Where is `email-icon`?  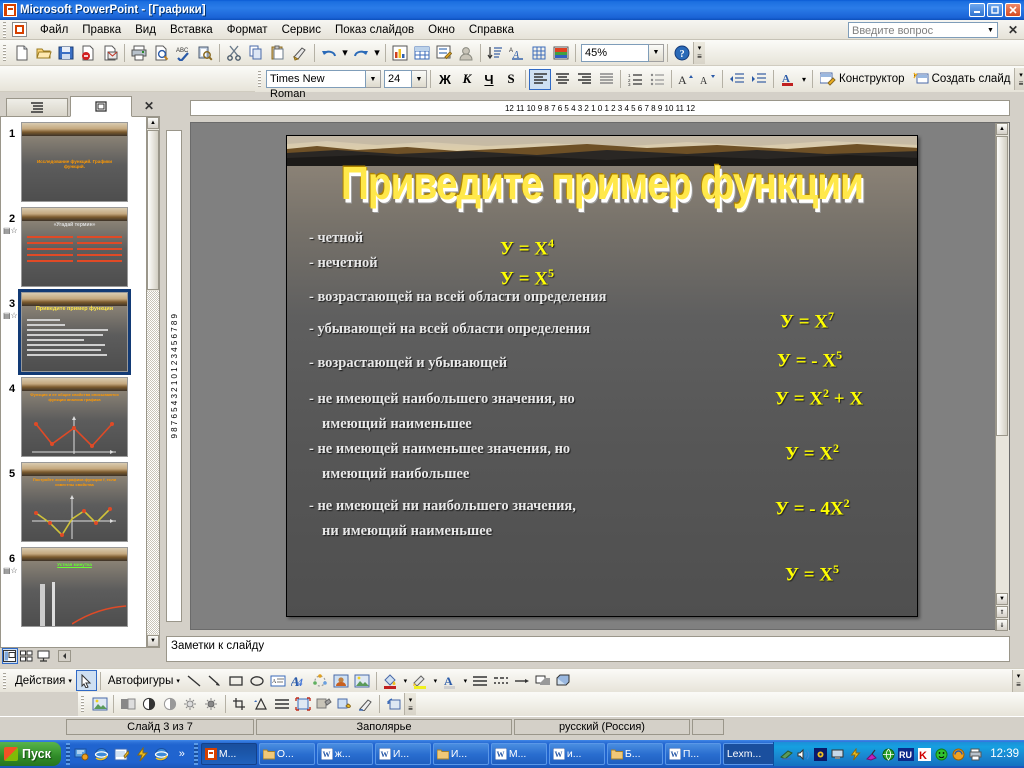
email-icon is located at coordinates (110, 53).